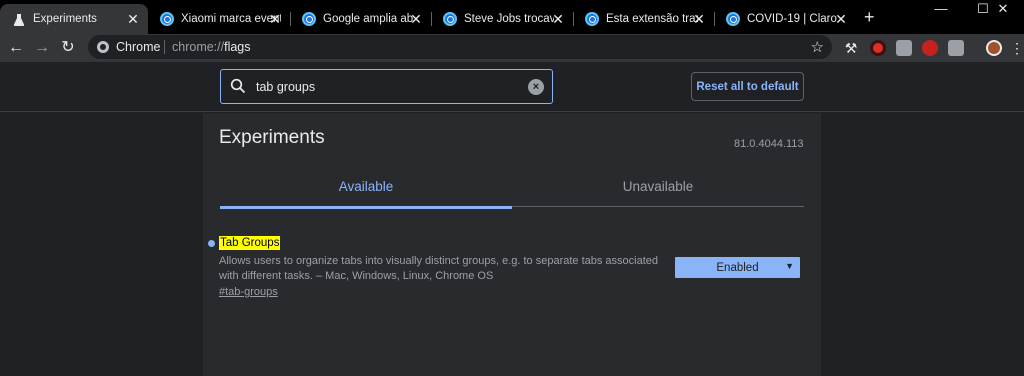 The width and height of the screenshot is (1024, 376). Describe the element at coordinates (747, 86) in the screenshot. I see `reset-all-button: Reset all to default` at that location.